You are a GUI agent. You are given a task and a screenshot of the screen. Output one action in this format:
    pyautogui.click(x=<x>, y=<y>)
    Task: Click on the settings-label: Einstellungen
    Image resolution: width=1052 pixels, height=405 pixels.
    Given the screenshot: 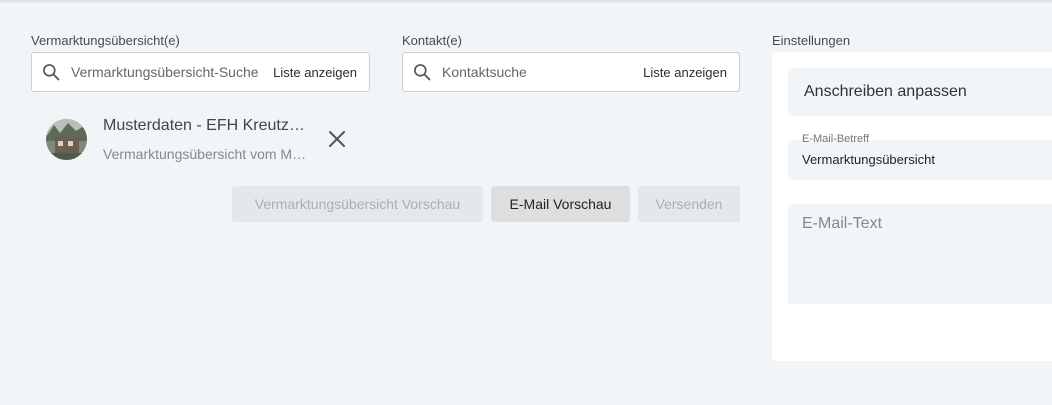 What is the action you would take?
    pyautogui.click(x=811, y=40)
    